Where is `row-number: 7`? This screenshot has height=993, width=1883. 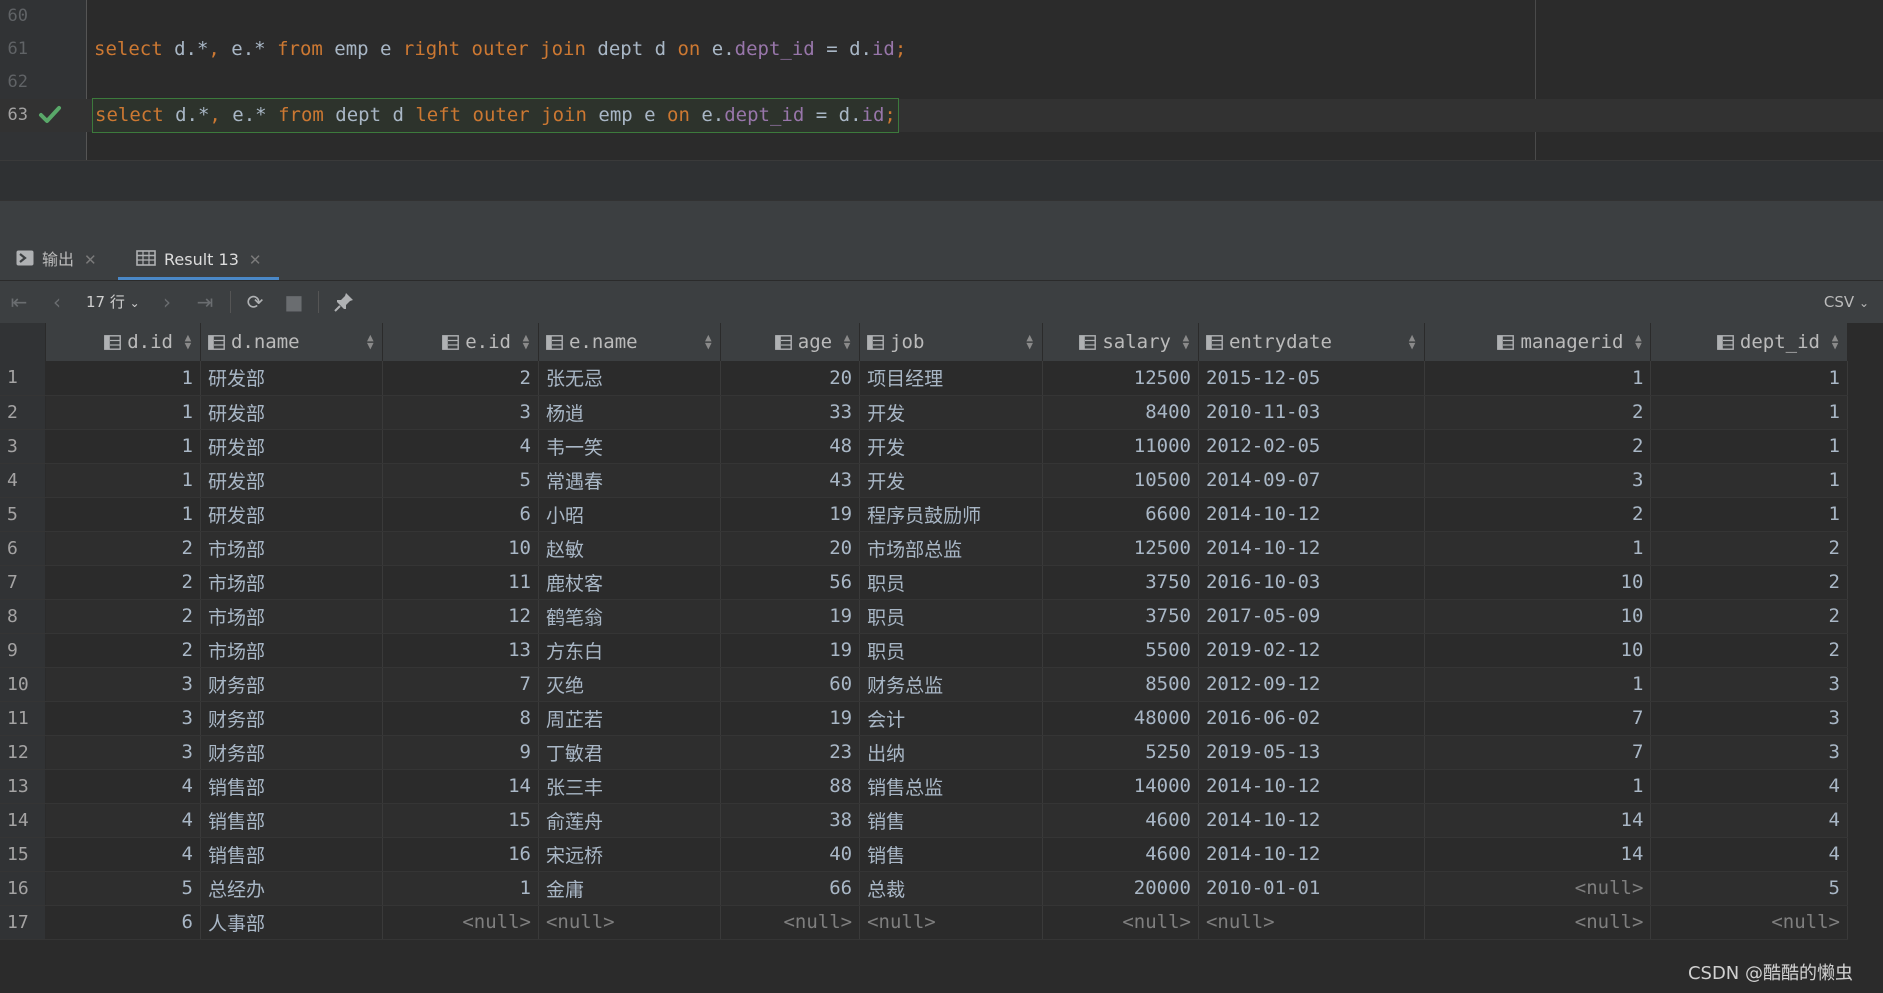 row-number: 7 is located at coordinates (23, 582).